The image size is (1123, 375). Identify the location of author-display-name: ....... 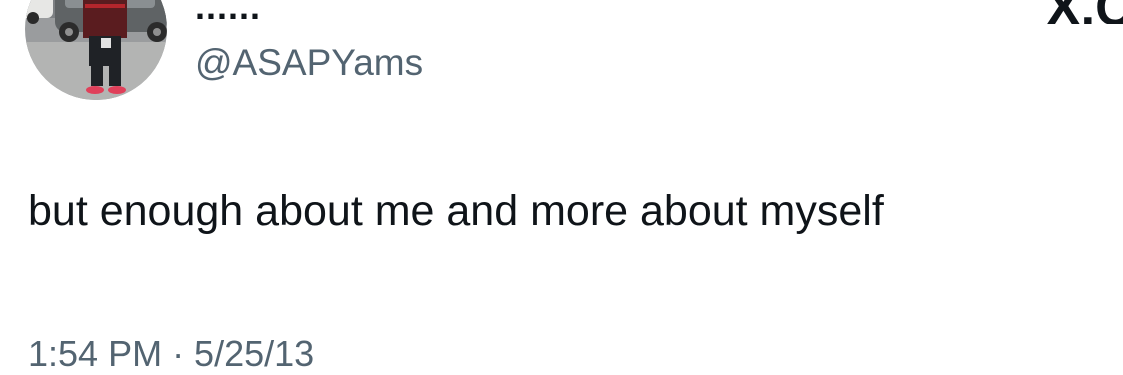
(228, 14).